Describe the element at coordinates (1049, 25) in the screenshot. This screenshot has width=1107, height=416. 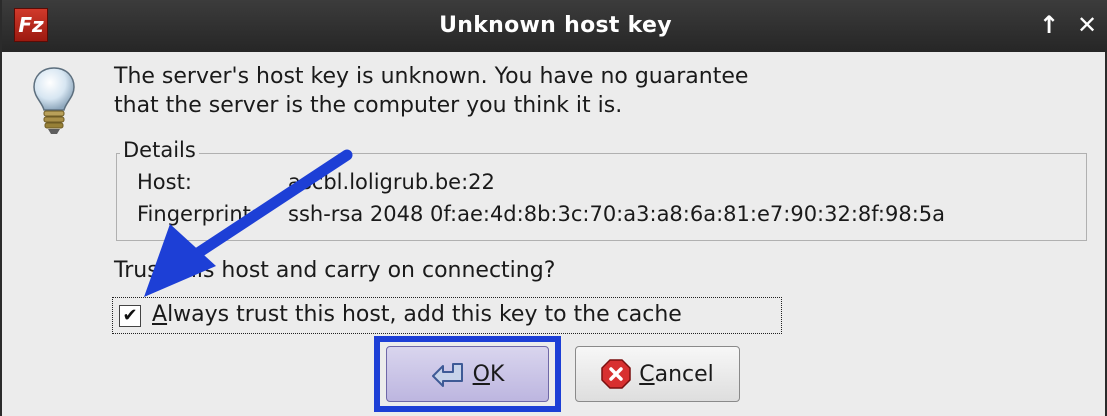
I see `maximize-button: ↑` at that location.